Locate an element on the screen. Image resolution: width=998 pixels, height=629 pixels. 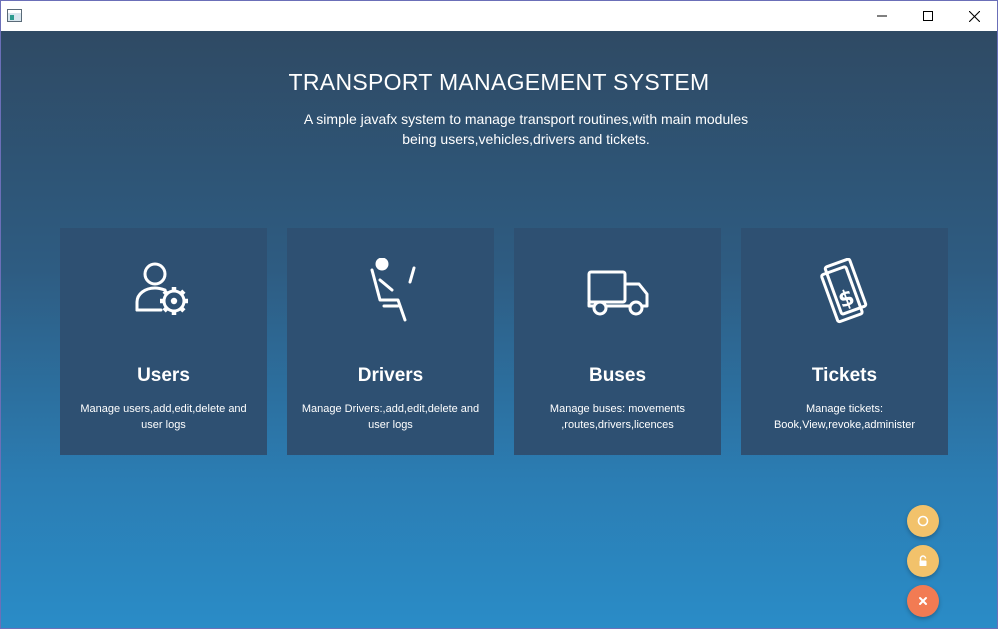
dollar-tickets-icon: $ is located at coordinates (843, 291).